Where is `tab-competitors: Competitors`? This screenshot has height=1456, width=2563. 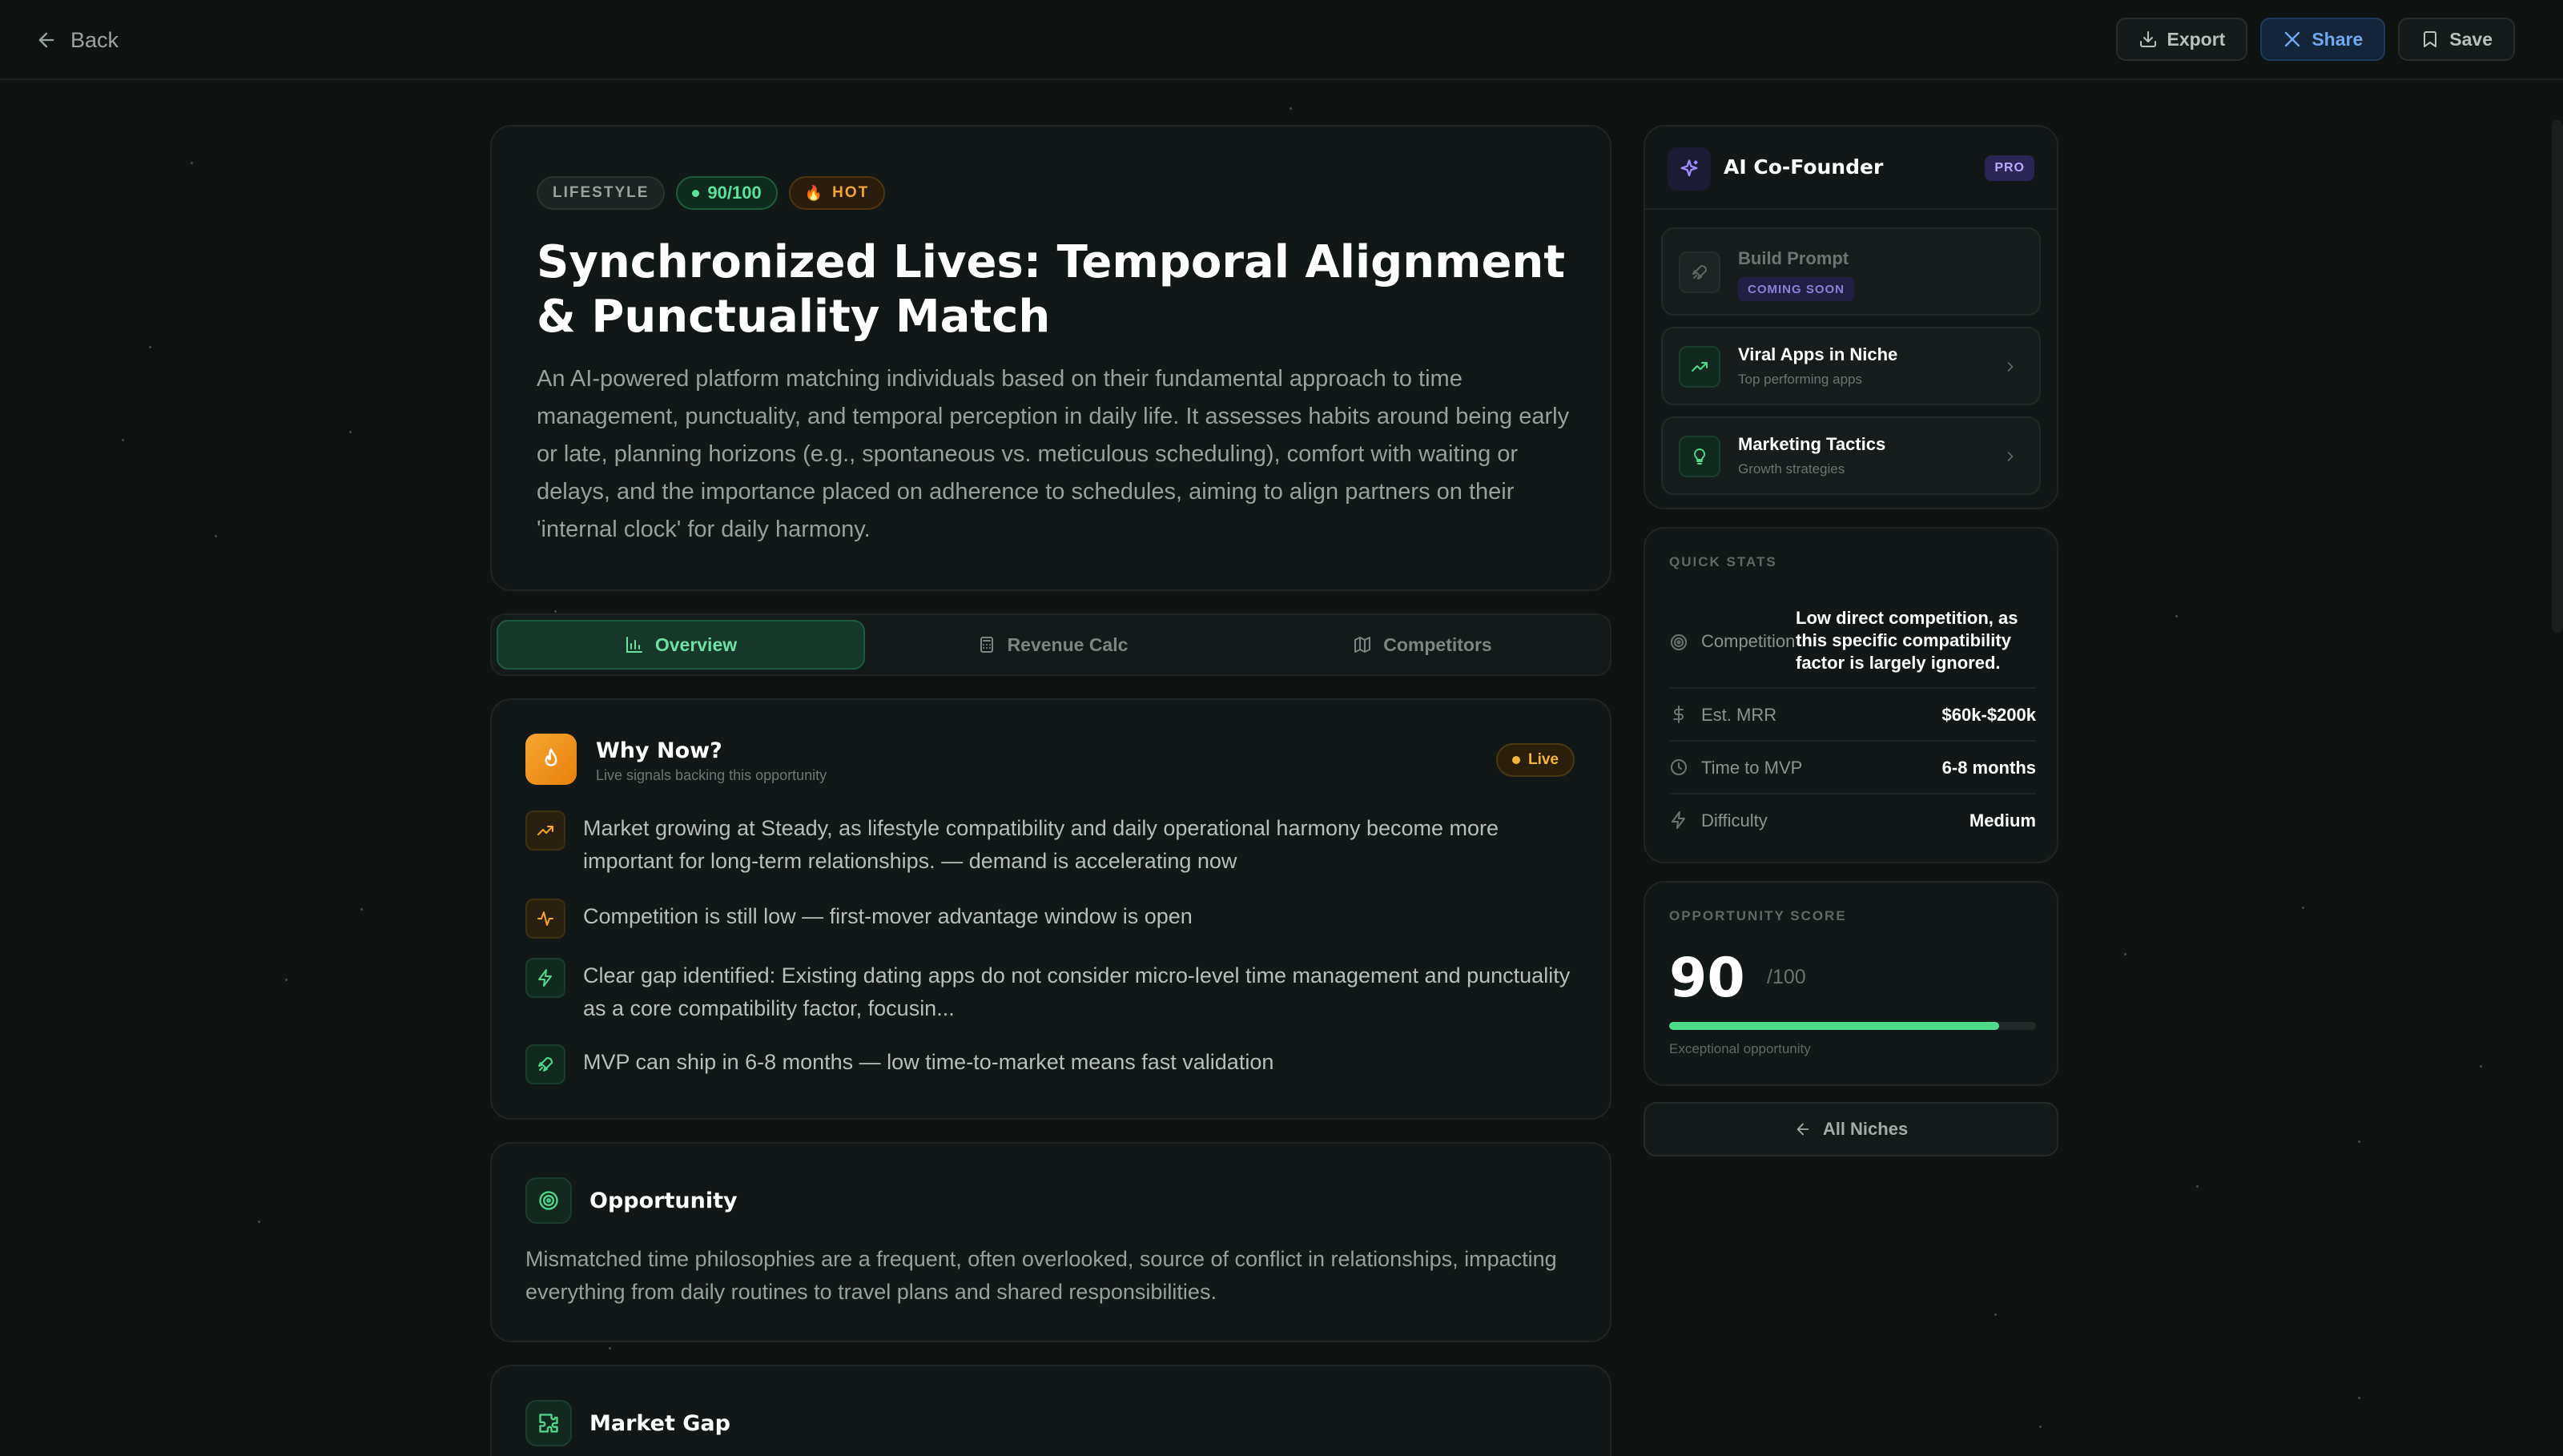 tab-competitors: Competitors is located at coordinates (1422, 645).